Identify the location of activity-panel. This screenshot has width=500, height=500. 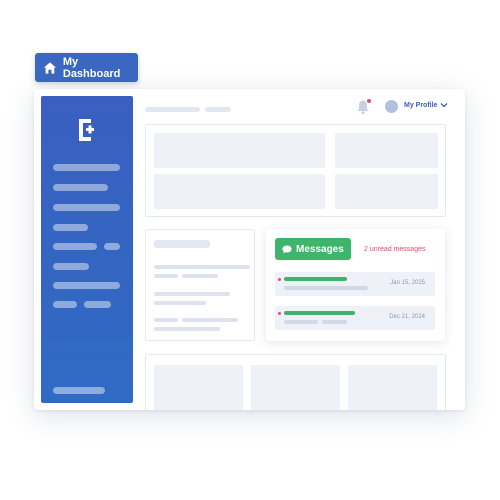
(200, 285).